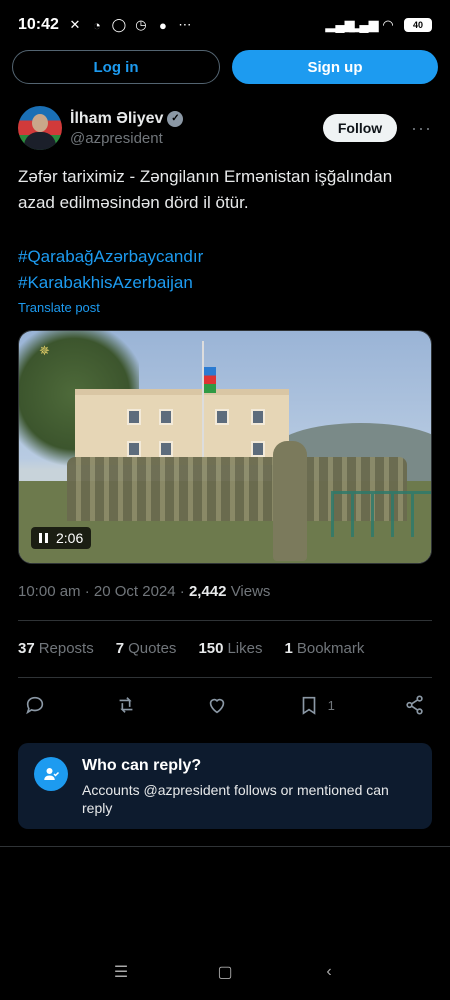 This screenshot has height=1000, width=450. Describe the element at coordinates (75, 24) in the screenshot. I see `muted-alarm-icon: ✕` at that location.